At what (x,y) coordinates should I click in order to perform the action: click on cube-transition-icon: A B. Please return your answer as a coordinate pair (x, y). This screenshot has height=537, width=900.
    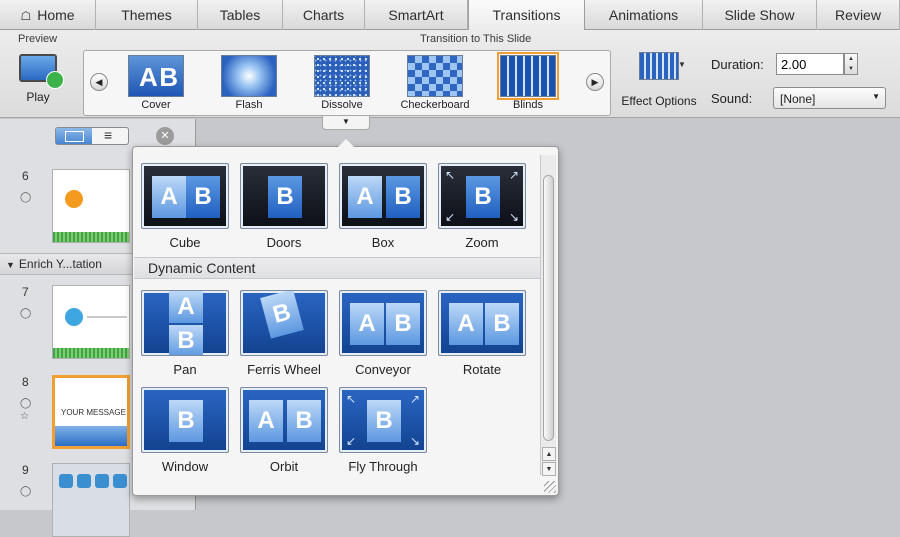
    Looking at the image, I should click on (185, 196).